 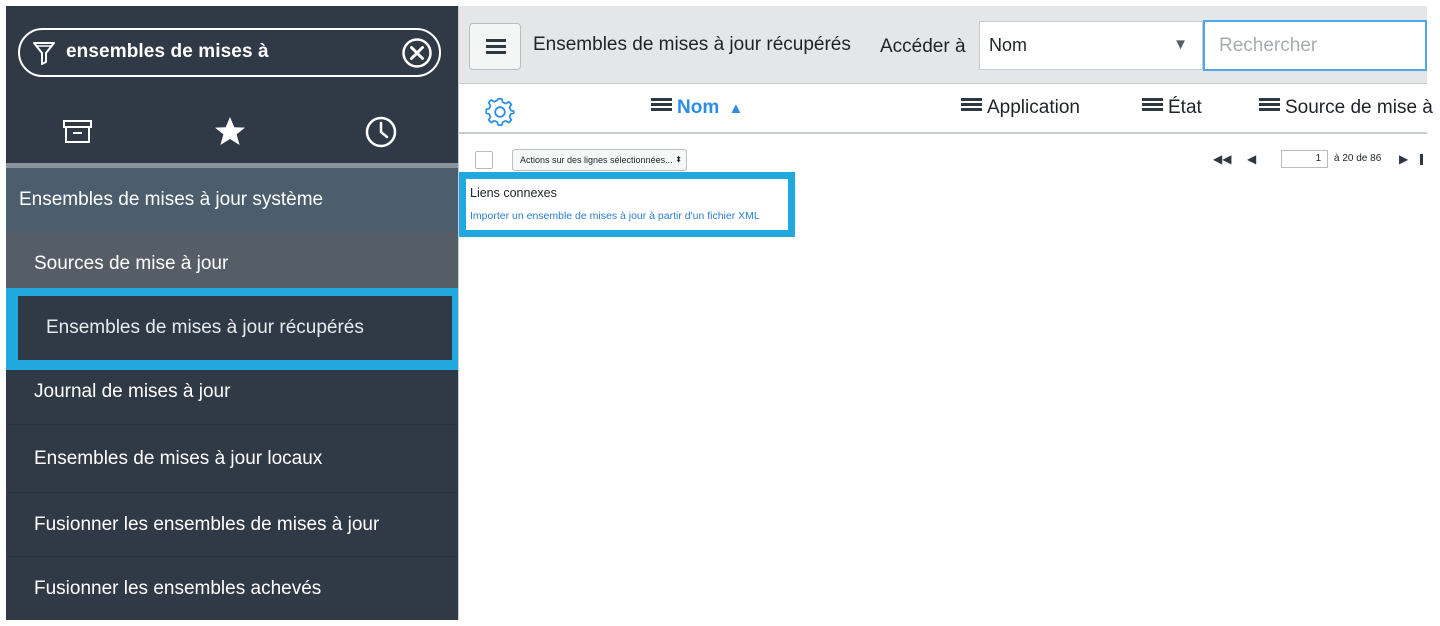 I want to click on nav-item-label: Ensembles de mises à jour récupérés, so click(x=205, y=327).